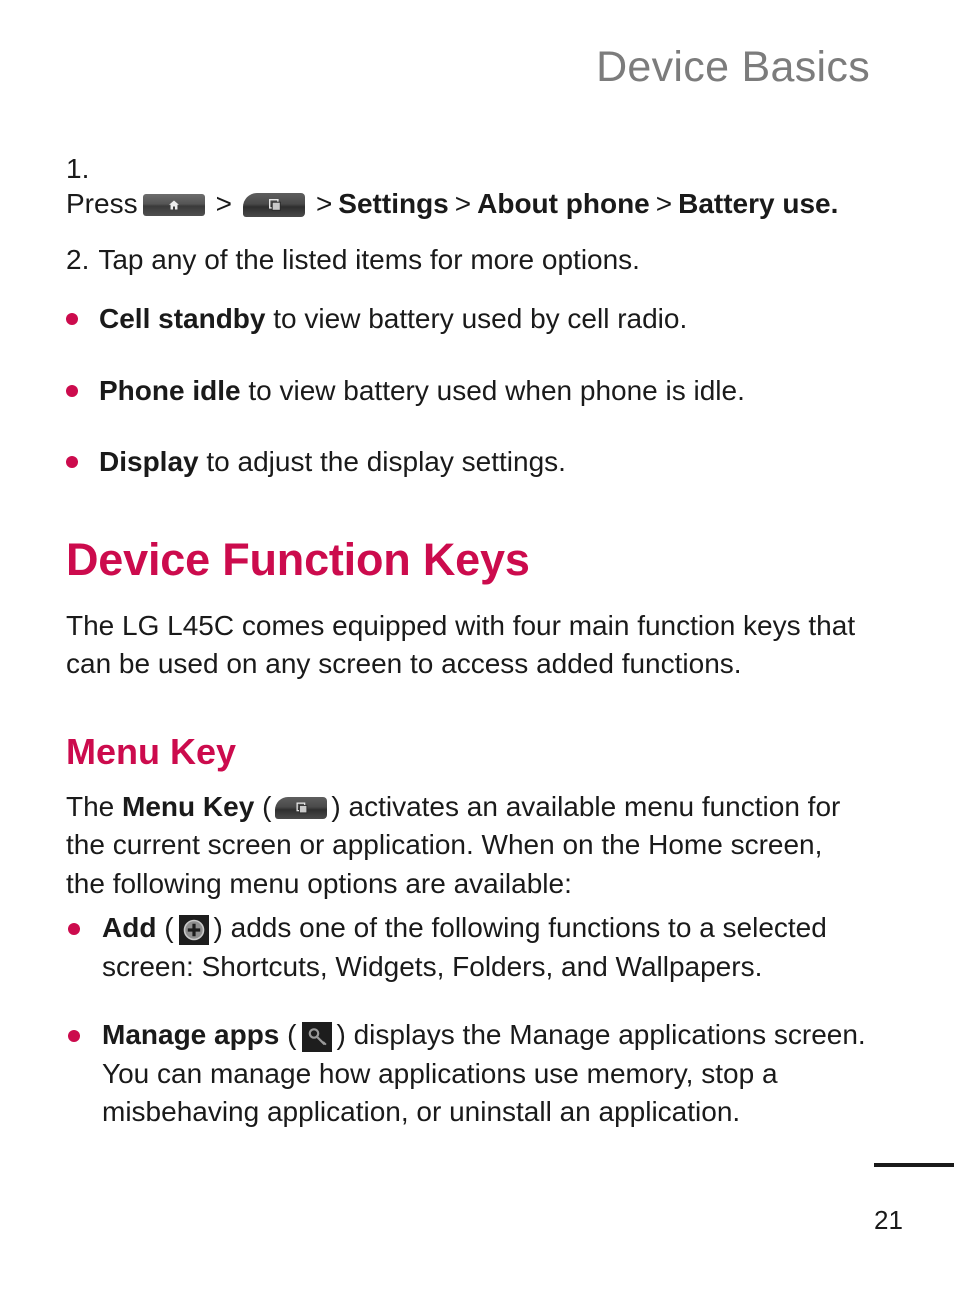  Describe the element at coordinates (102, 203) in the screenshot. I see `step-1-lead: Press` at that location.